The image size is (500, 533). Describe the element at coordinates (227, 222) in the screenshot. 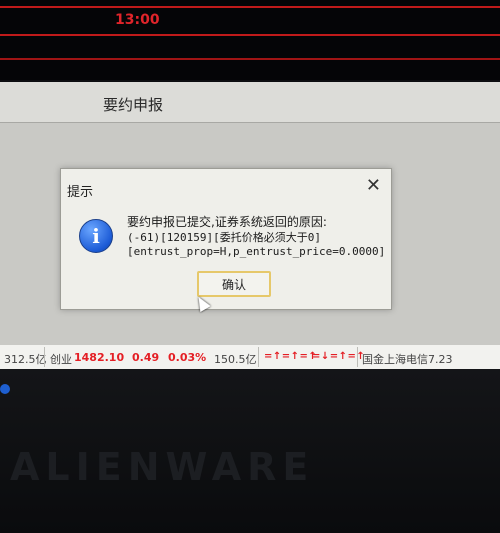

I see `dialog-message-line1: 要约申报已提交,证券系统返回的原因:` at that location.